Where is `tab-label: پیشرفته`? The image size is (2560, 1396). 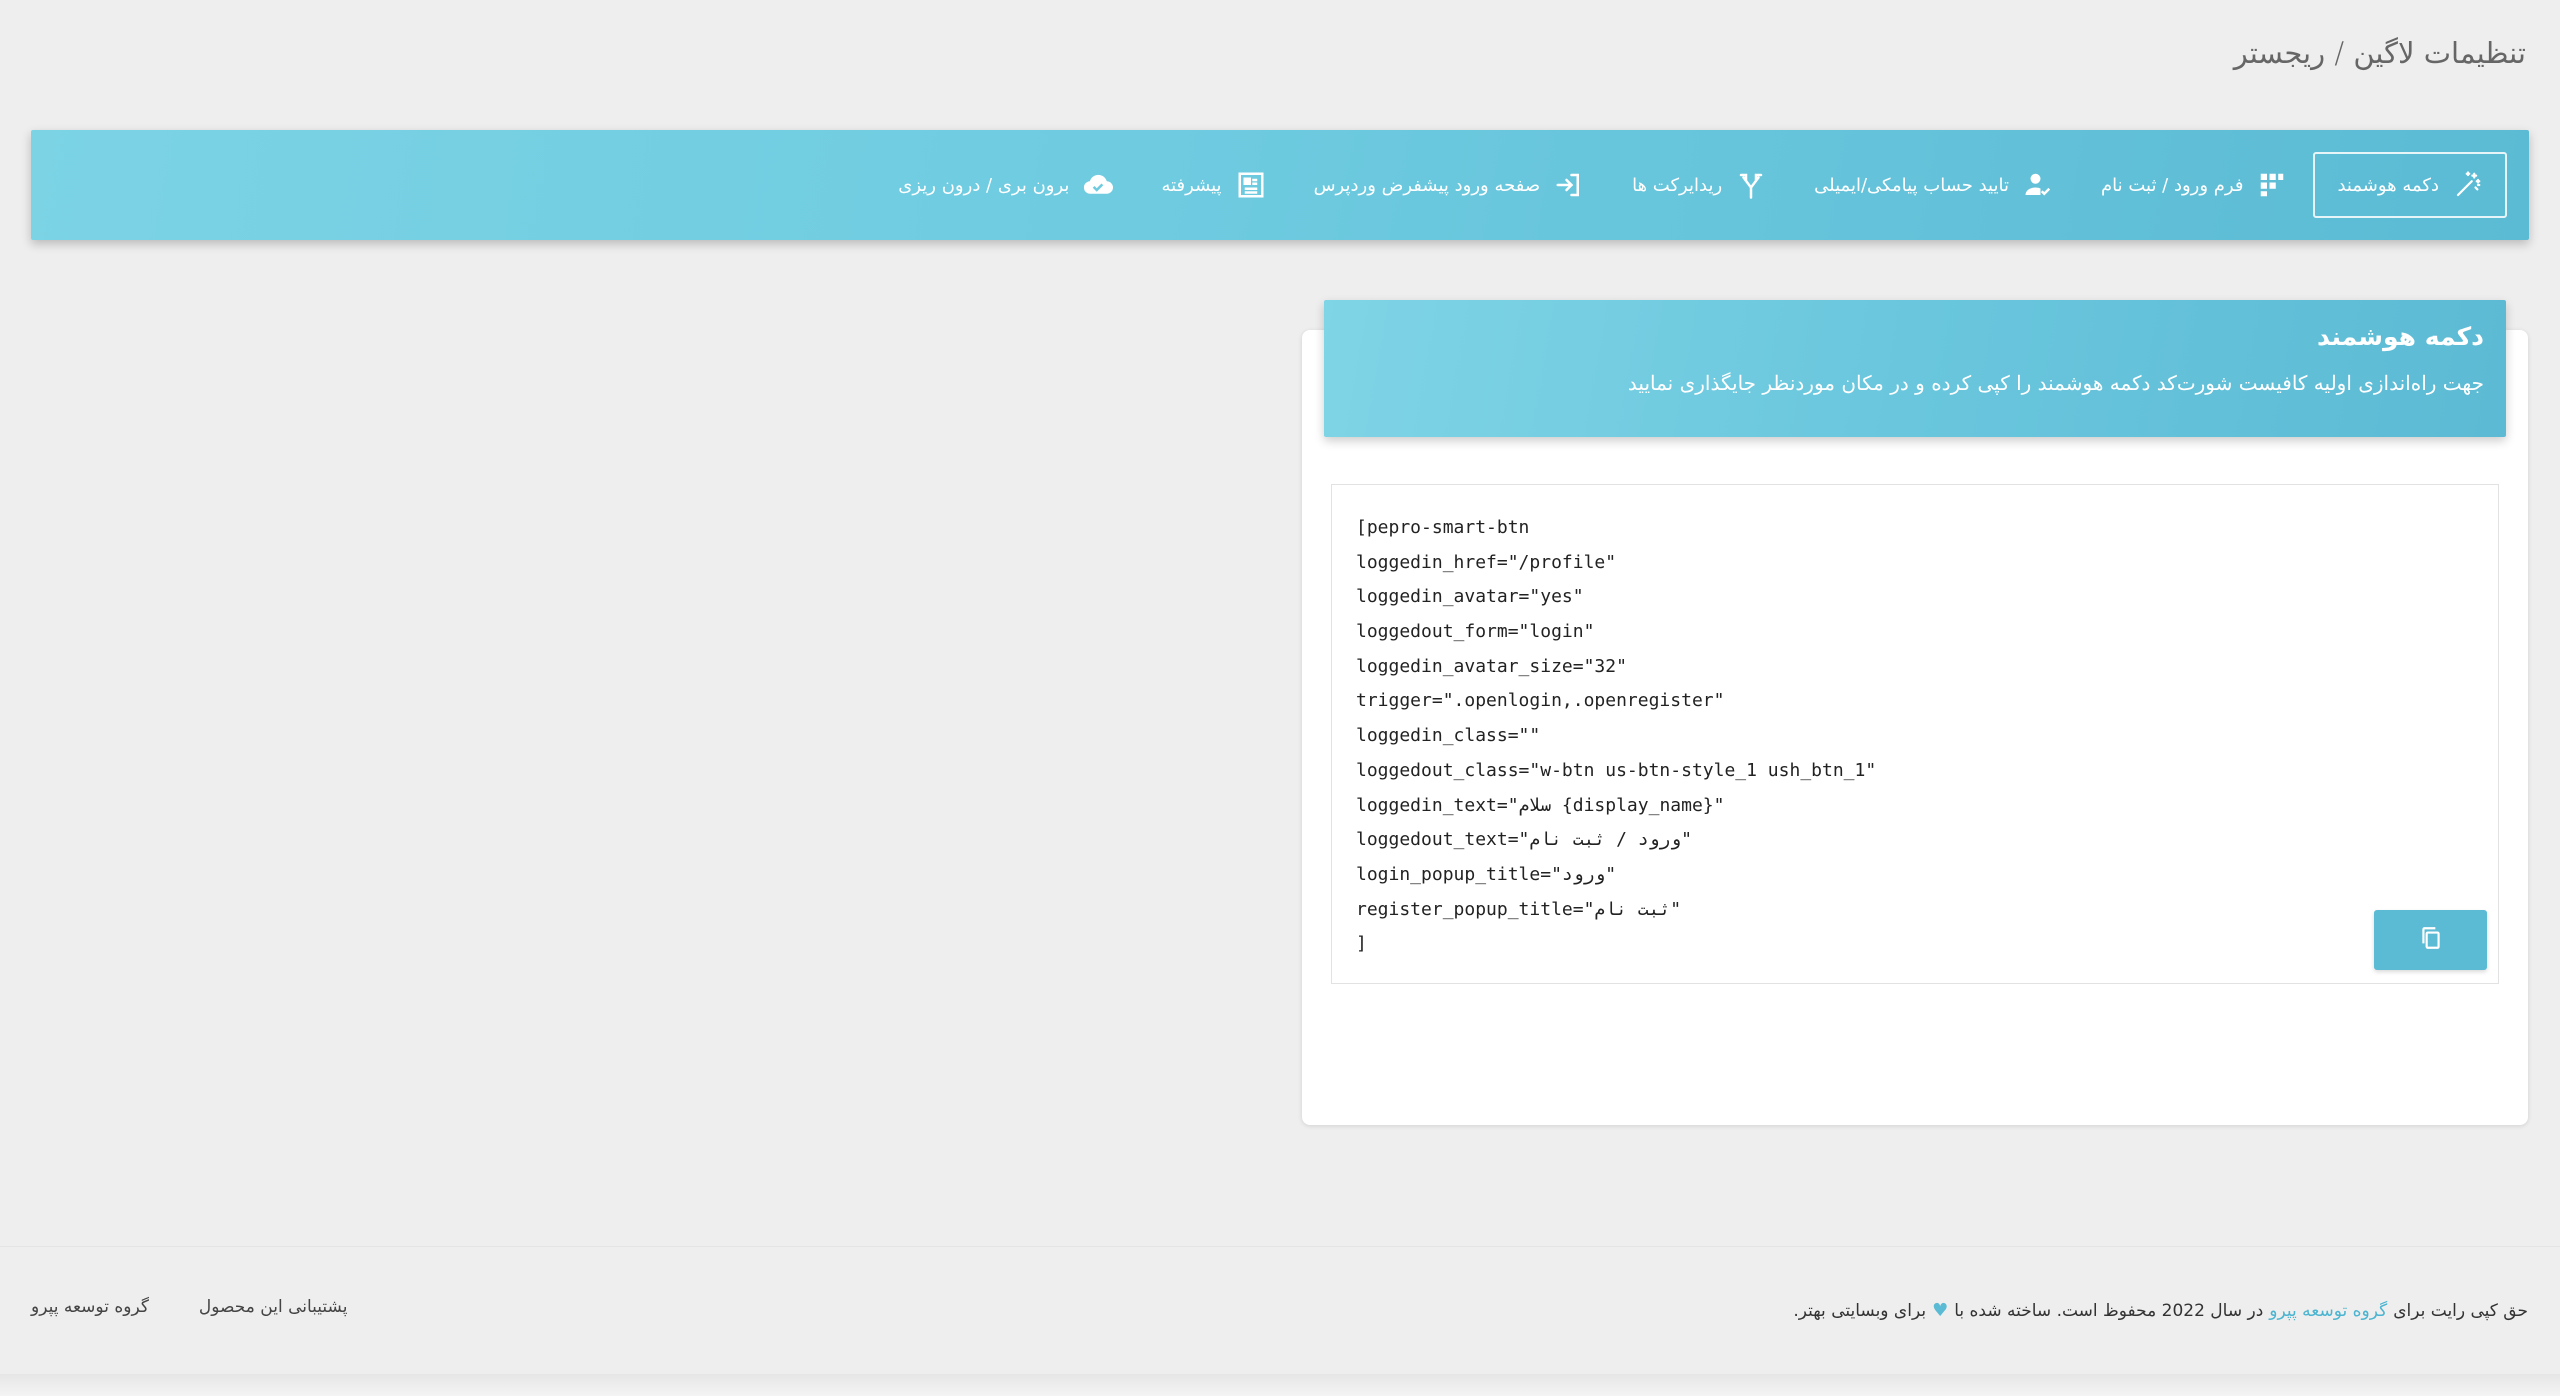 tab-label: پیشرفته is located at coordinates (1191, 185).